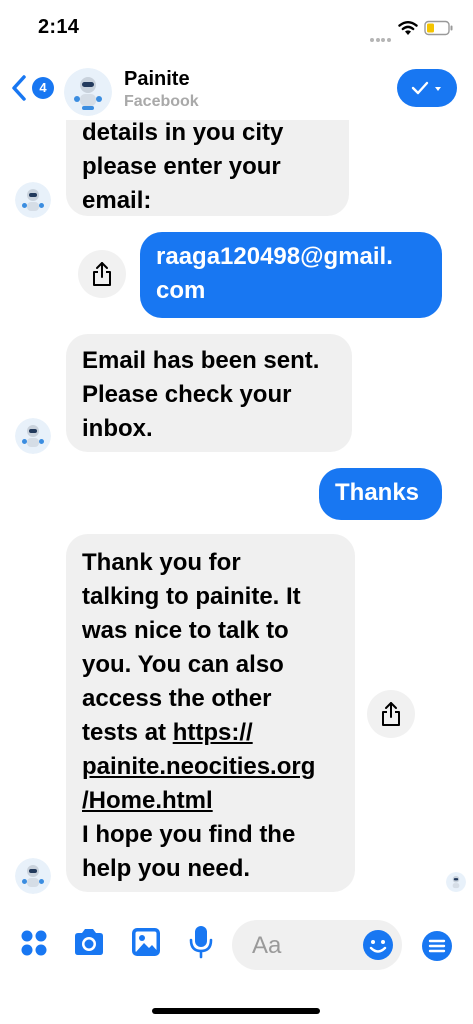 The image size is (473, 1024). I want to click on message-line: Thank you for, so click(161, 562).